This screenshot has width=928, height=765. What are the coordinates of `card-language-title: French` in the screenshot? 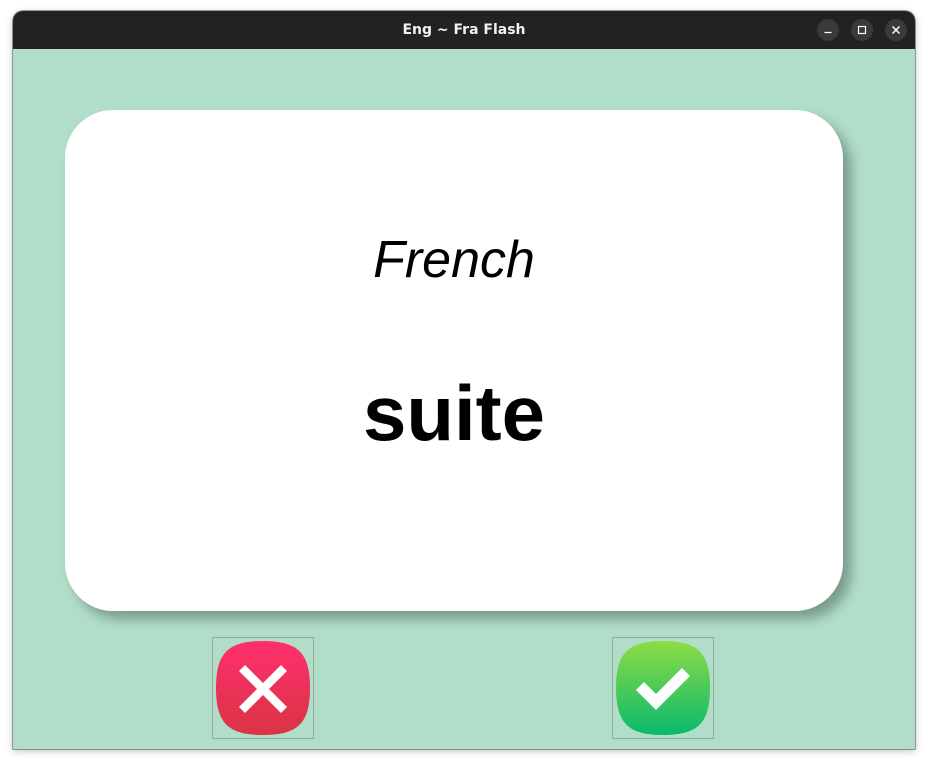 It's located at (454, 260).